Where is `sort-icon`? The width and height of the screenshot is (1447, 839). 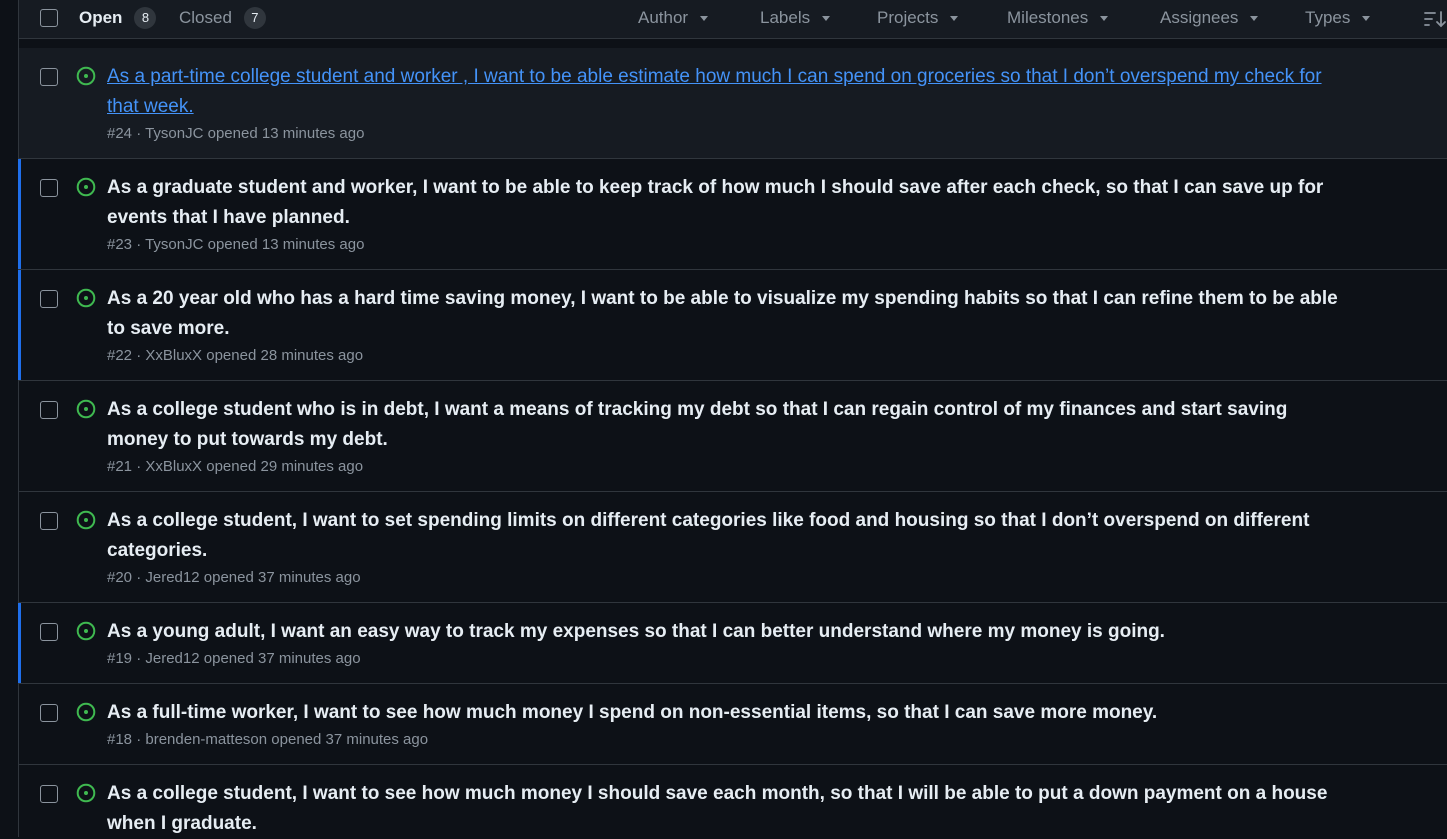 sort-icon is located at coordinates (1434, 19).